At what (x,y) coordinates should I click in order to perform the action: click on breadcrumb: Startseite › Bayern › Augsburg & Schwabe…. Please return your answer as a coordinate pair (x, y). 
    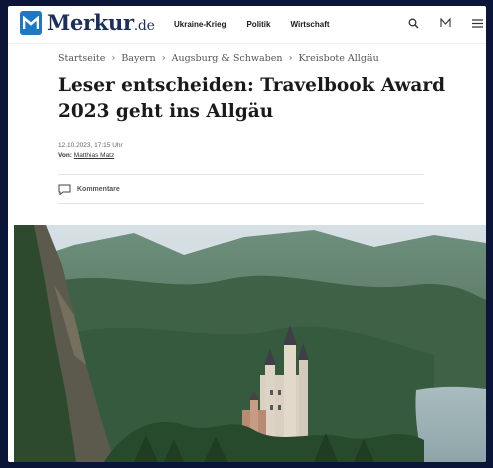
    Looking at the image, I should click on (218, 58).